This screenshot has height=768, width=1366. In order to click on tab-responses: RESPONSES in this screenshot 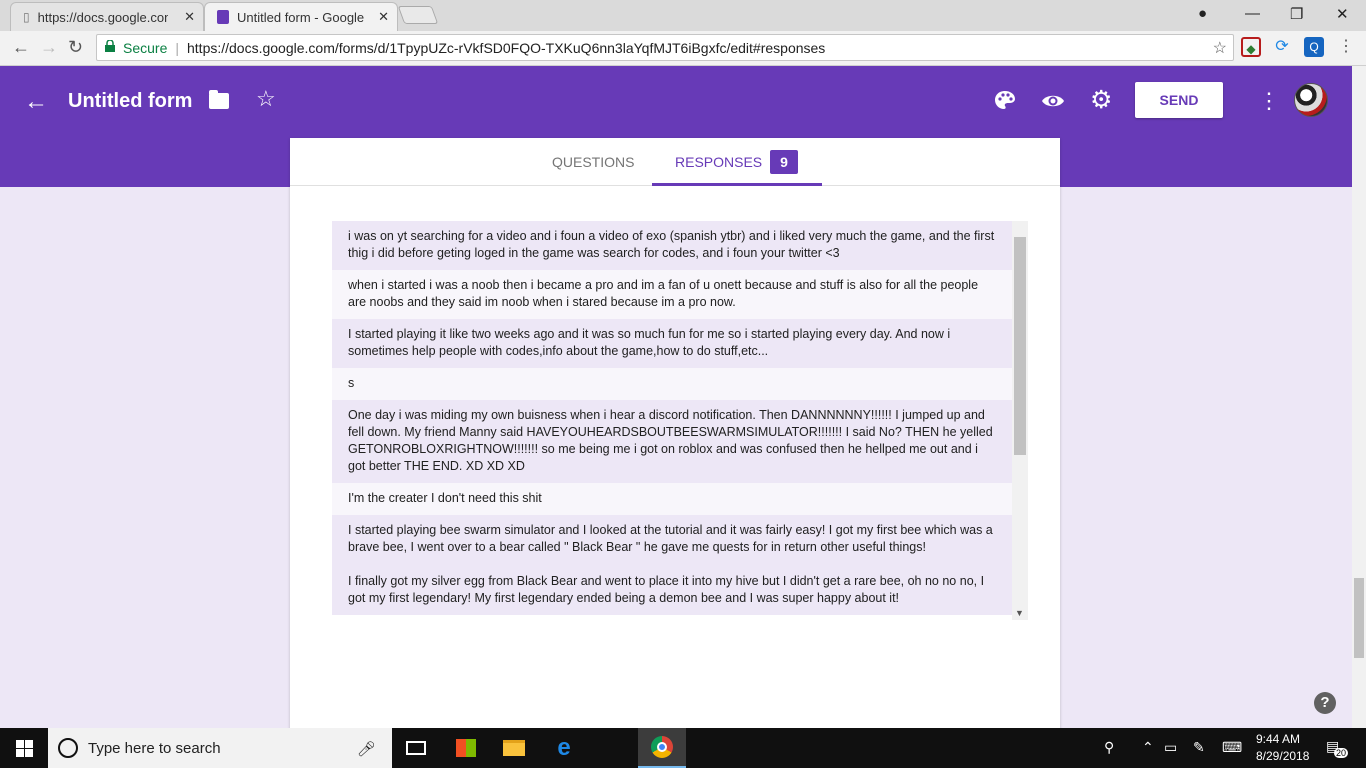, I will do `click(718, 162)`.